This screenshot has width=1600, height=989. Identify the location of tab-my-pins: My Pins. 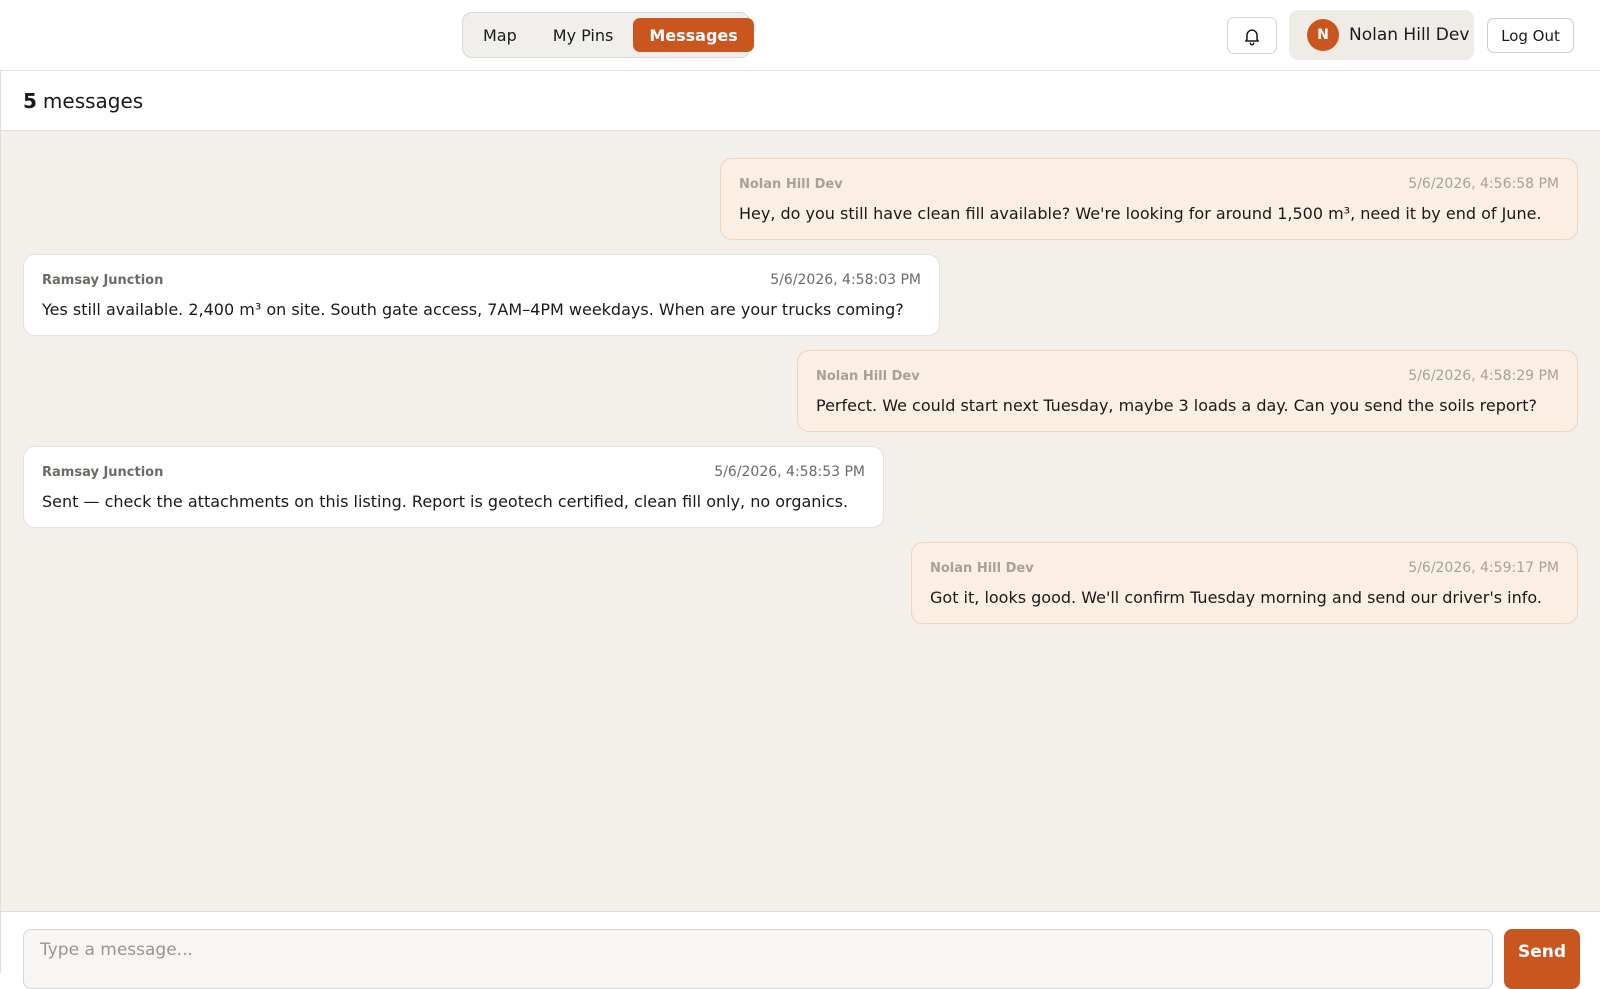
(583, 35).